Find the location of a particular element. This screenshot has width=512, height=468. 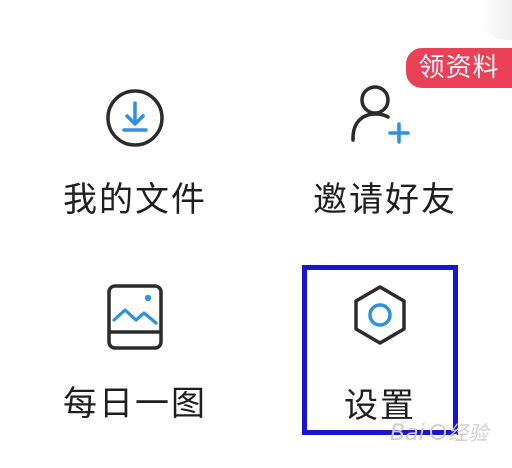

add-user-icon is located at coordinates (380, 114).